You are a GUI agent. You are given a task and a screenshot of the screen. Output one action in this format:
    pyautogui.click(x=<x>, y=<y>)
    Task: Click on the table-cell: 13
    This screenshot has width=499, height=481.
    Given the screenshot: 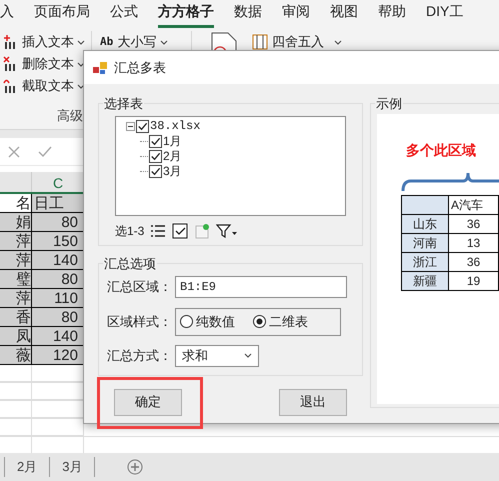 What is the action you would take?
    pyautogui.click(x=473, y=242)
    